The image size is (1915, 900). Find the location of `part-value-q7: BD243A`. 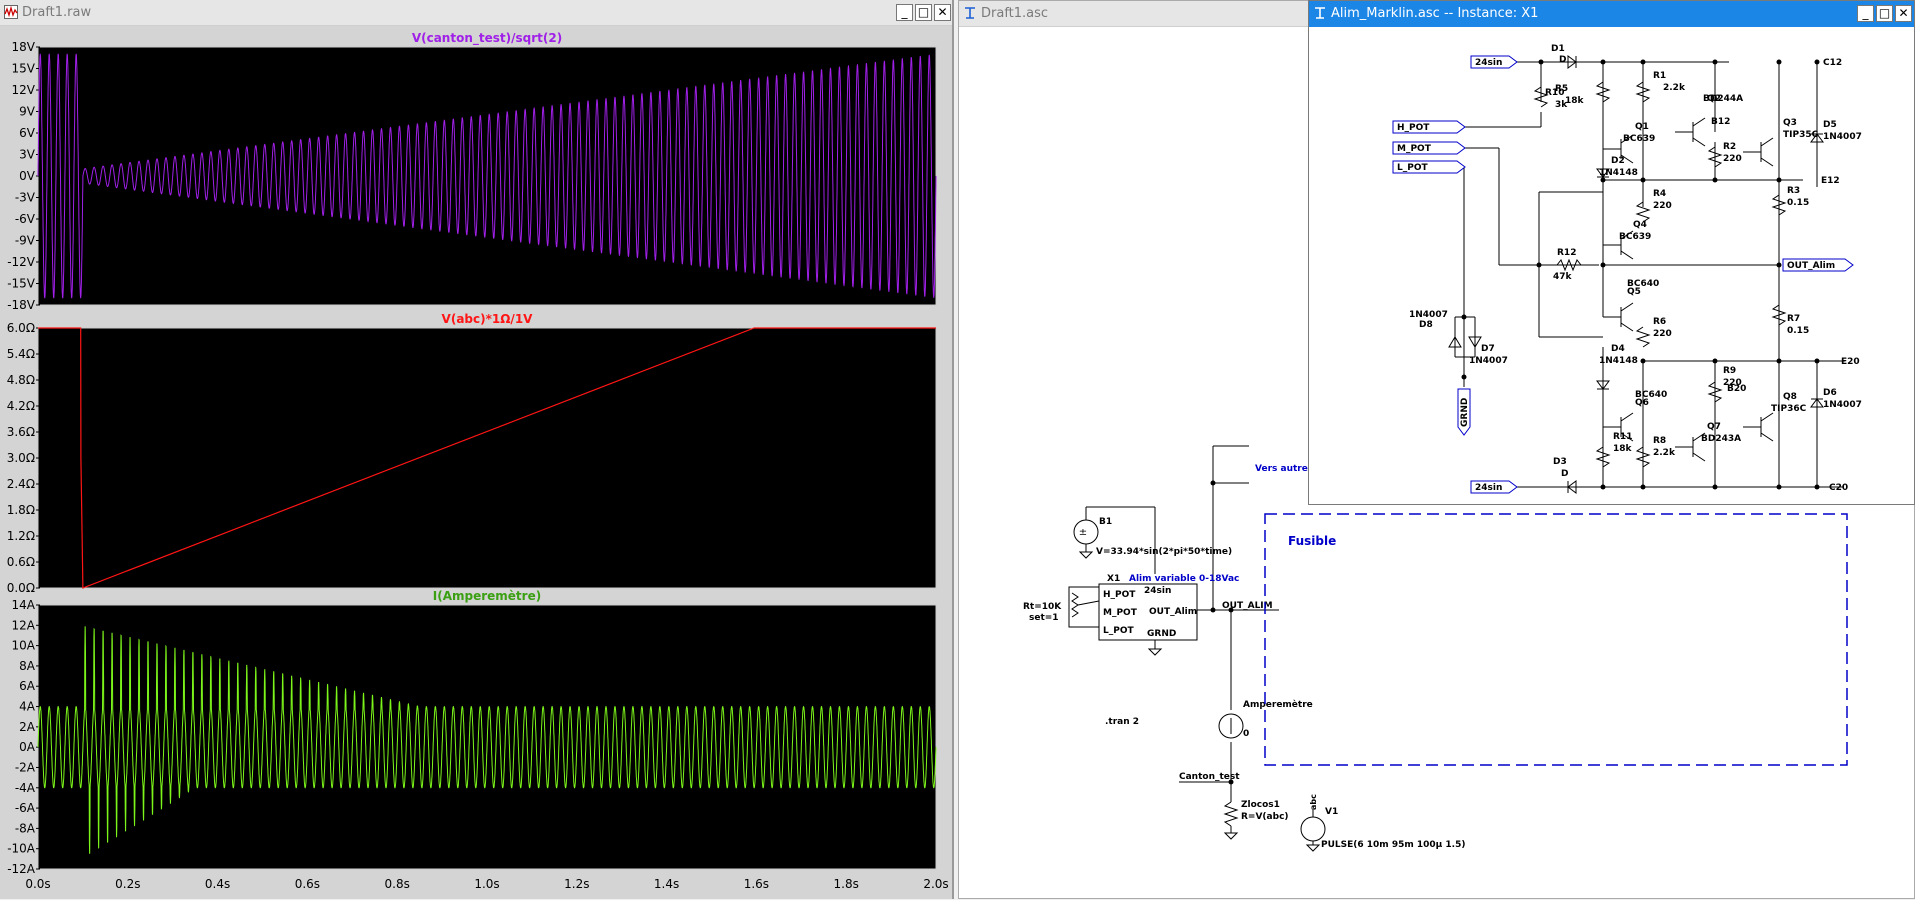

part-value-q7: BD243A is located at coordinates (1721, 439).